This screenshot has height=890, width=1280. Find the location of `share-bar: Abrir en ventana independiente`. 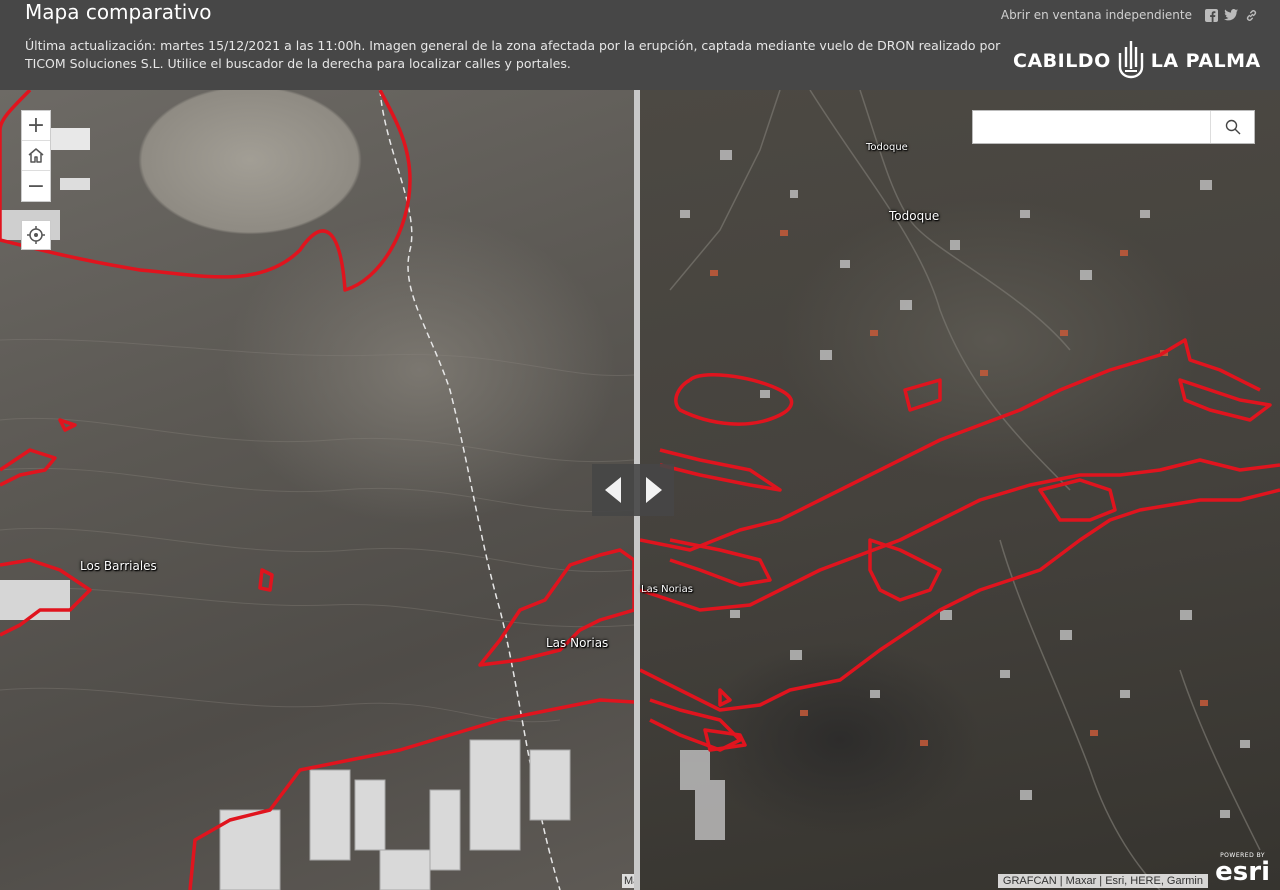

share-bar: Abrir en ventana independiente is located at coordinates (1129, 15).